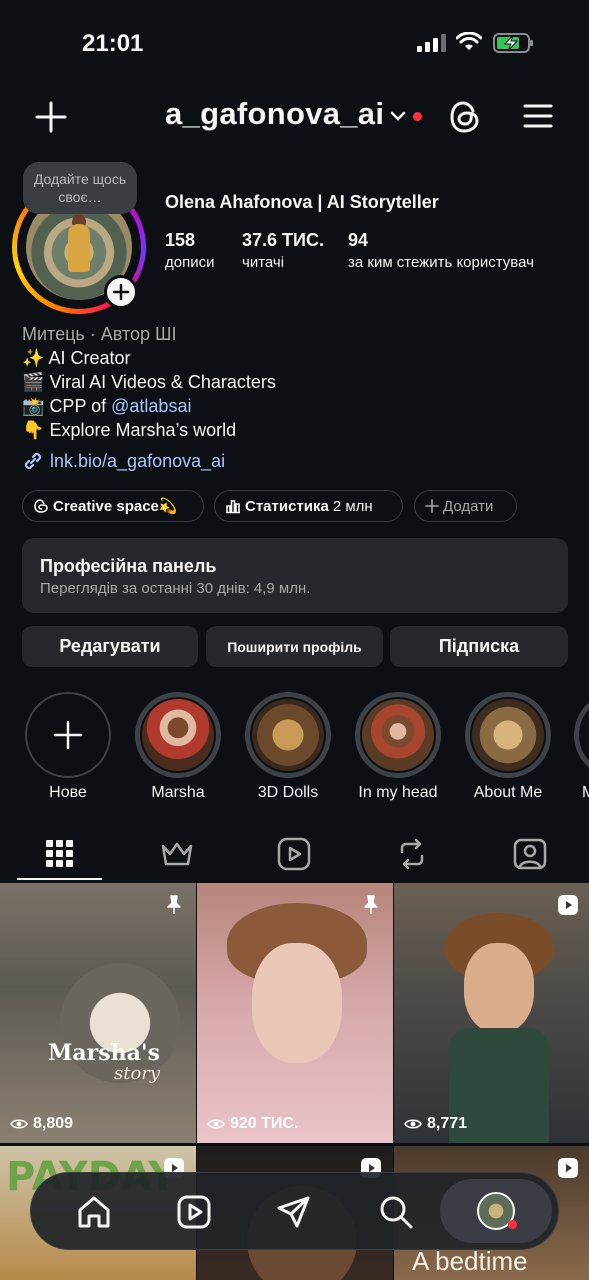 The width and height of the screenshot is (589, 1280). I want to click on add-story-button, so click(121, 292).